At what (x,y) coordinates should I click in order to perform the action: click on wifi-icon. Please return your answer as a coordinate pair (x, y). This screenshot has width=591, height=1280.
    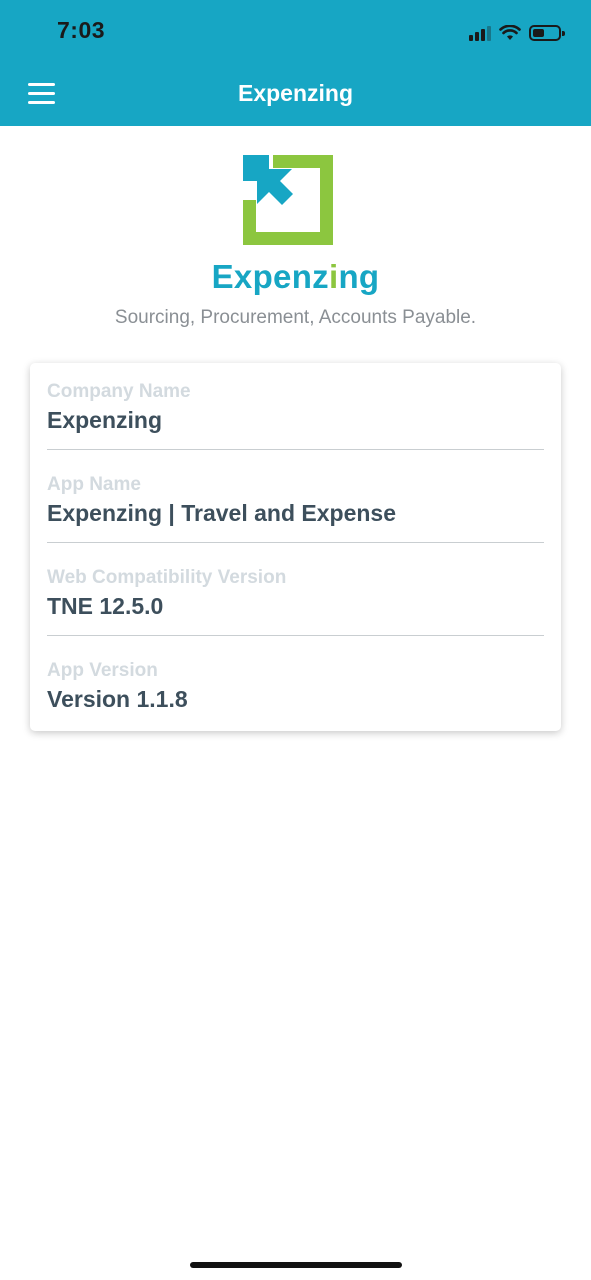
    Looking at the image, I should click on (510, 32).